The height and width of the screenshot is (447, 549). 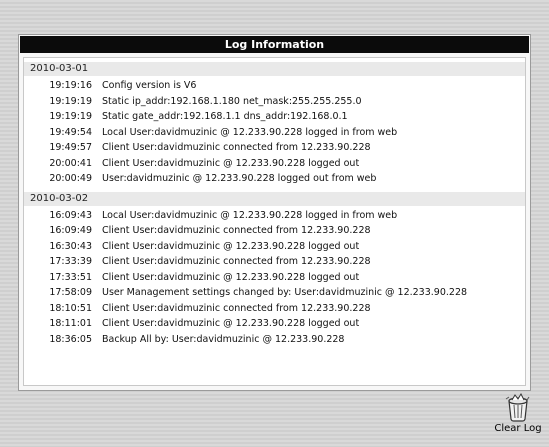 What do you see at coordinates (70, 85) in the screenshot?
I see `log-entry-time: 19:19:16` at bounding box center [70, 85].